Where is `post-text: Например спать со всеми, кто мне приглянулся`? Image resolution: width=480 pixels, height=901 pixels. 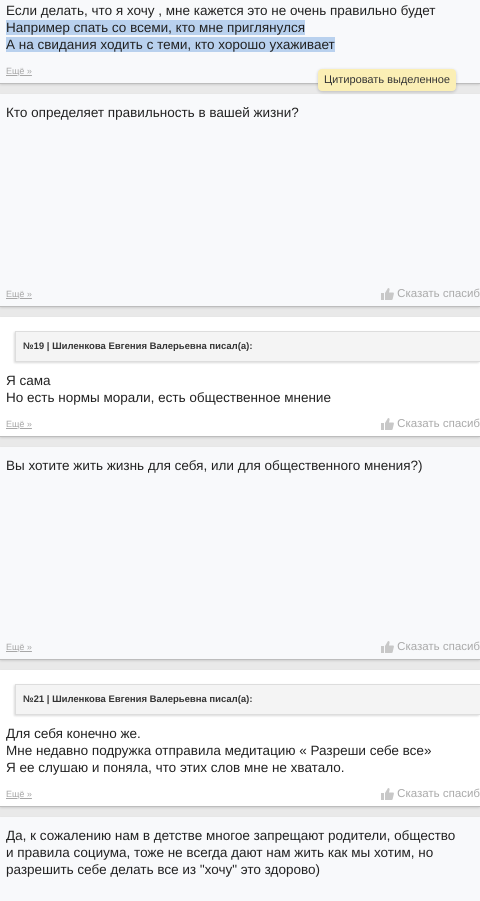 post-text: Например спать со всеми, кто мне приглянулся is located at coordinates (156, 27).